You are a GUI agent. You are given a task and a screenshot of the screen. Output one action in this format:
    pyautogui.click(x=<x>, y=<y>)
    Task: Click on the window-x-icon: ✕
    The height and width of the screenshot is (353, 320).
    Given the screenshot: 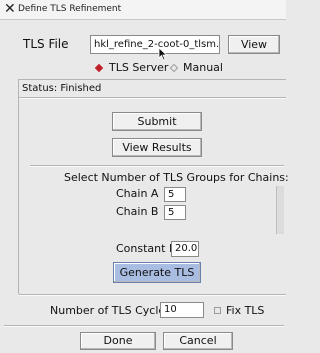 What is the action you would take?
    pyautogui.click(x=10, y=9)
    